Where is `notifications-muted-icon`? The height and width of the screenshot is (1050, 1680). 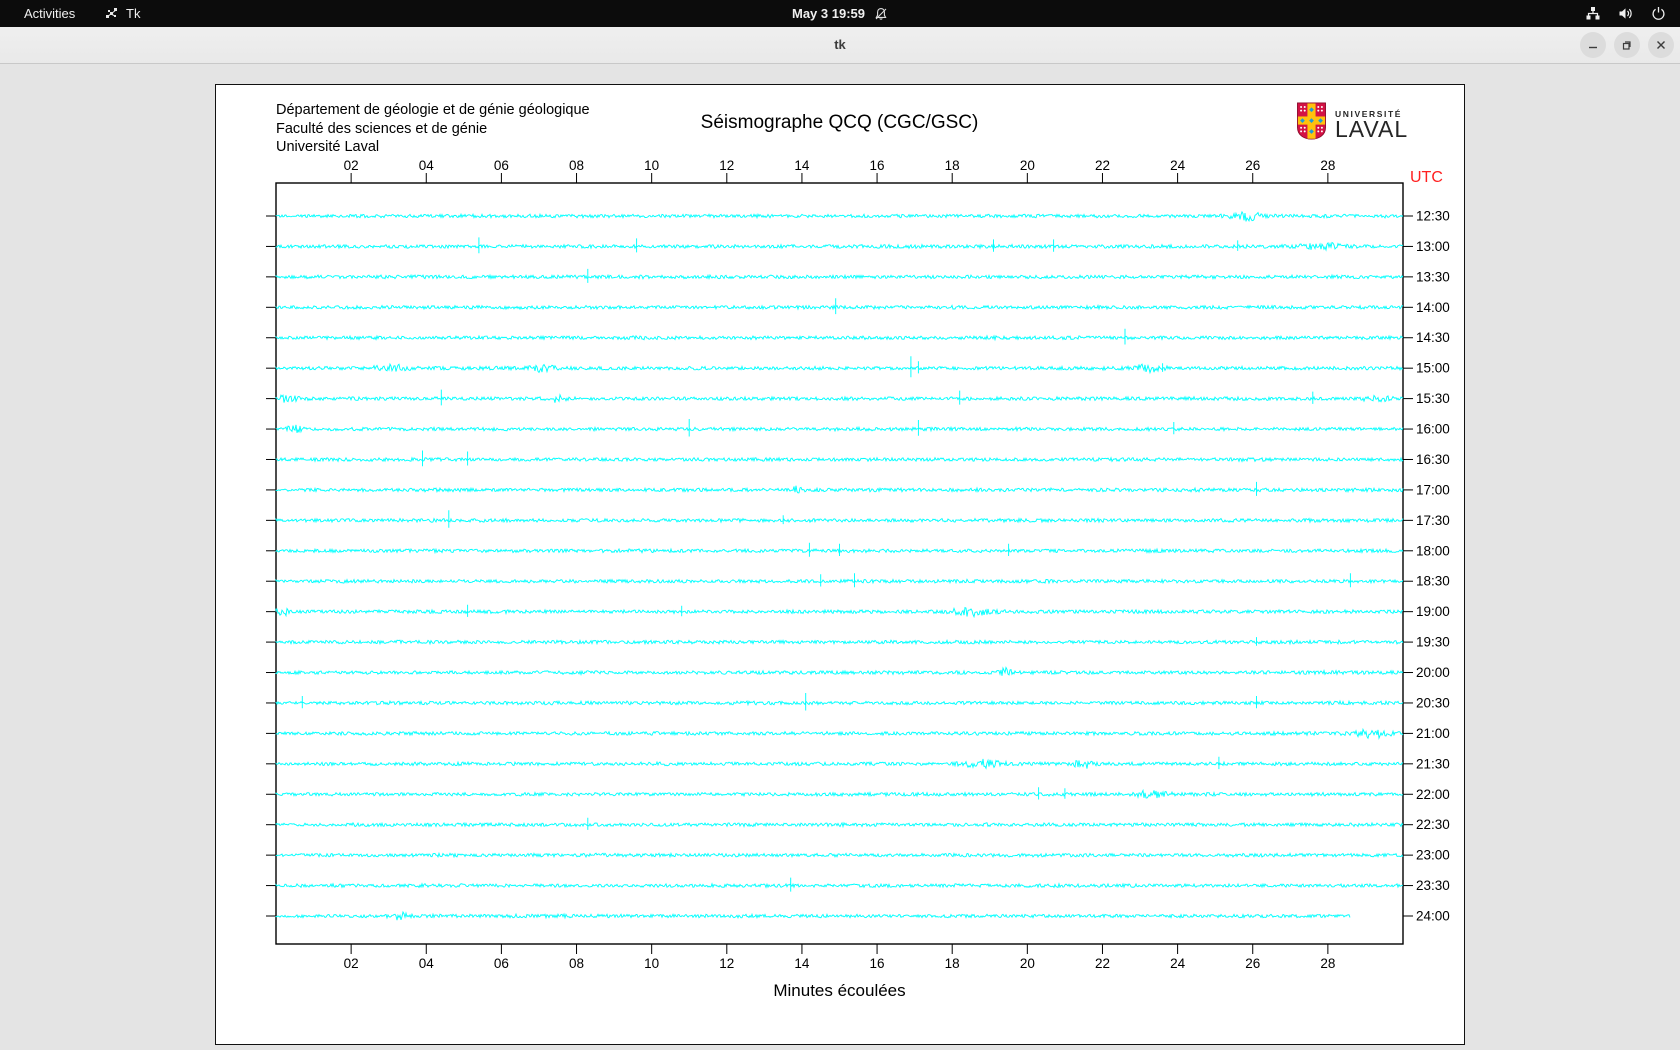
notifications-muted-icon is located at coordinates (881, 14).